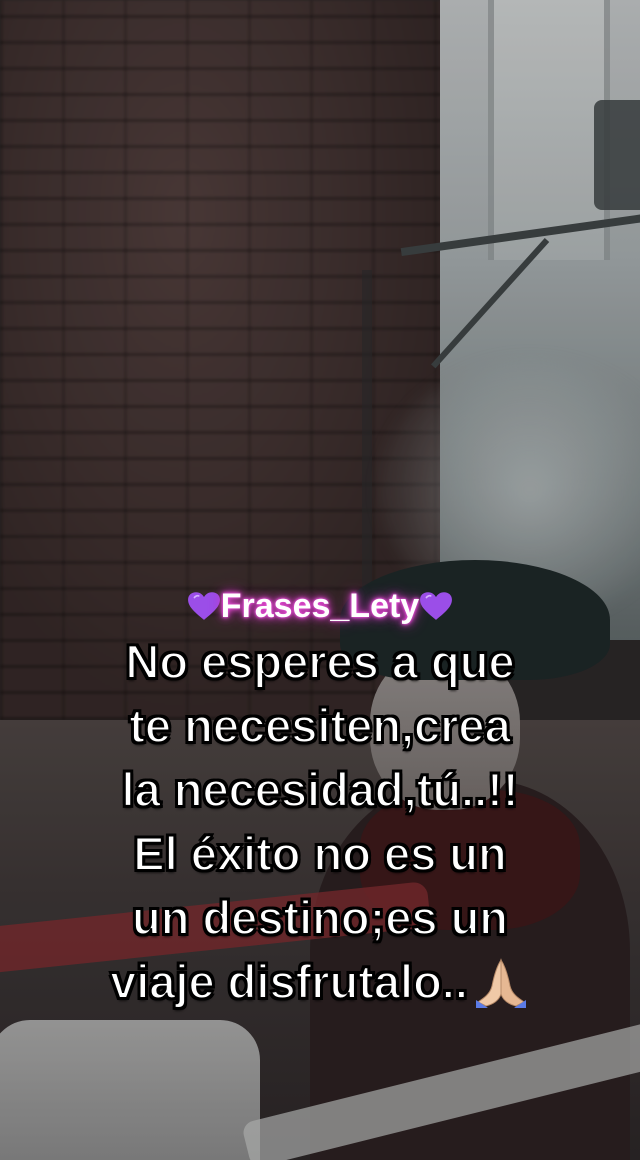  What do you see at coordinates (500, 983) in the screenshot?
I see `folded-hands-icon` at bounding box center [500, 983].